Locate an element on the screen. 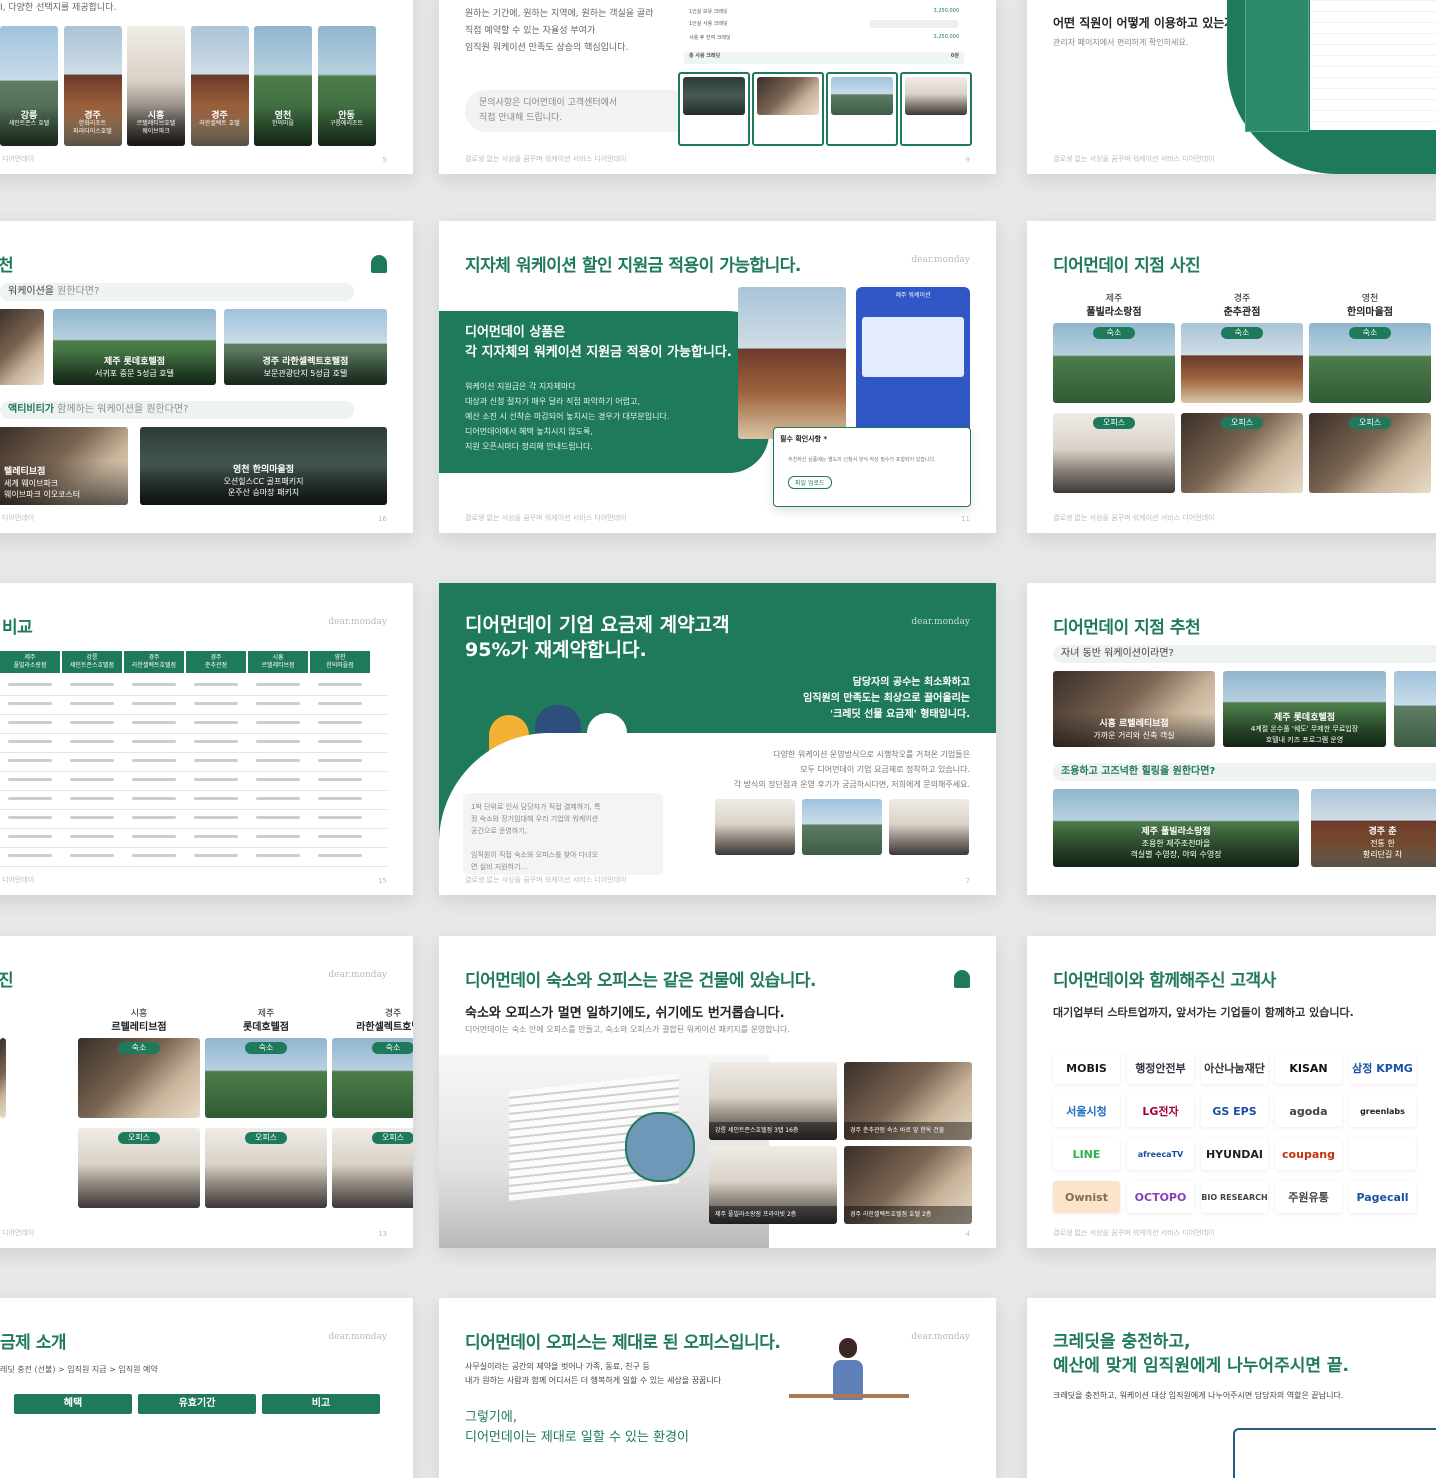 Image resolution: width=1436 pixels, height=1478 pixels. booking-line: 원하는 기간에, 원하는 지역에, 원하는 객실을 골라 is located at coordinates (559, 14).